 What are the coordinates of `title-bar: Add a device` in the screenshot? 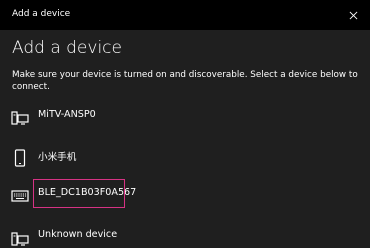 It's located at (185, 15).